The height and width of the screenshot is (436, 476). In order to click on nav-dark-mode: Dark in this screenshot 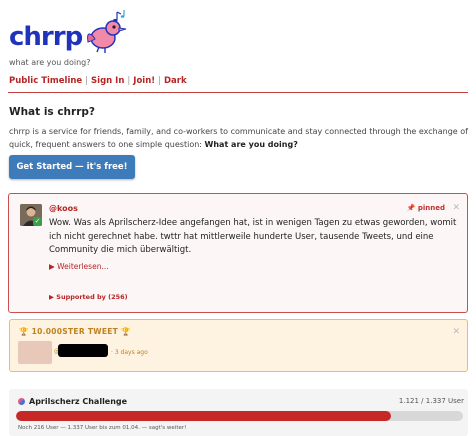, I will do `click(175, 81)`.